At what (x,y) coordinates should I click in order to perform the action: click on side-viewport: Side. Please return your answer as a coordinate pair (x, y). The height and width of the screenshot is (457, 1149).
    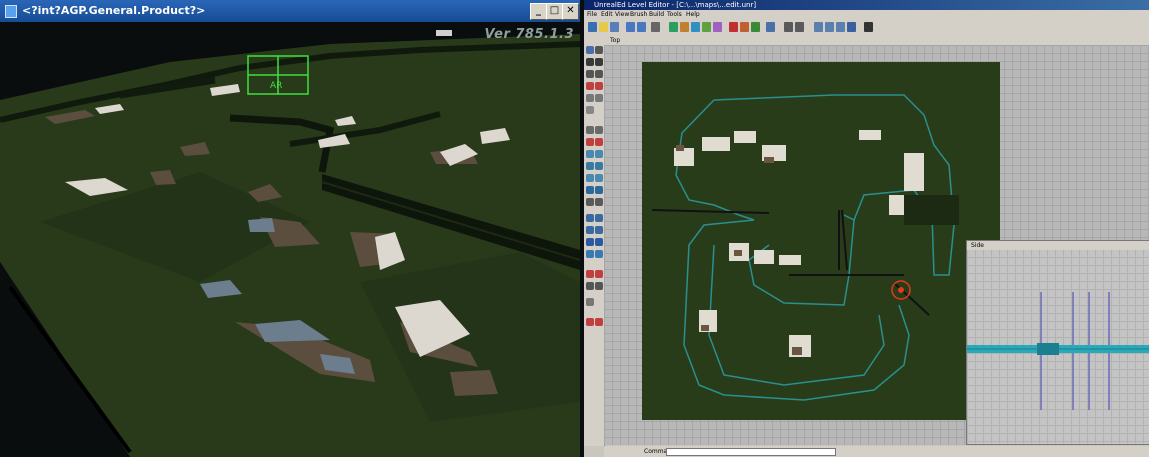
    Looking at the image, I should click on (1057, 342).